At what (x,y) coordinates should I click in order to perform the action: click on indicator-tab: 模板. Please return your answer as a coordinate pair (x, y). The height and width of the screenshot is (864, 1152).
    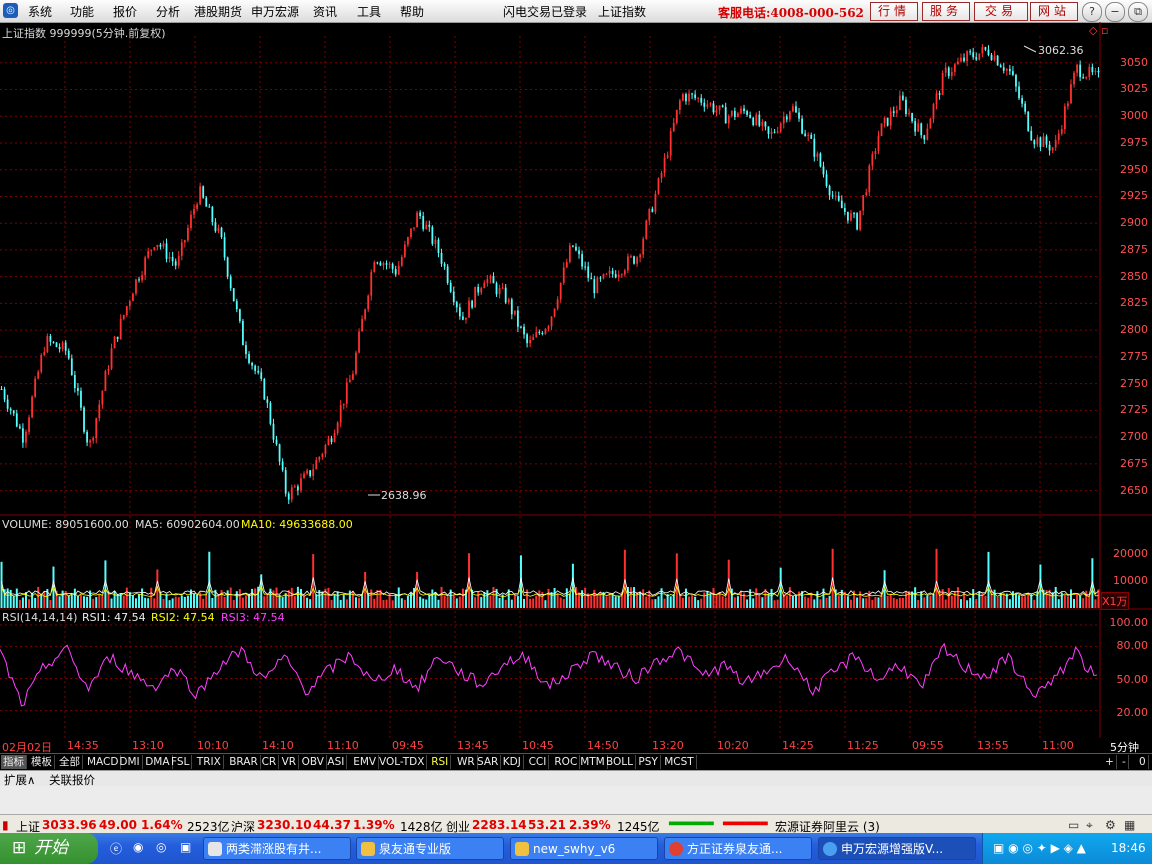
    Looking at the image, I should click on (42, 762).